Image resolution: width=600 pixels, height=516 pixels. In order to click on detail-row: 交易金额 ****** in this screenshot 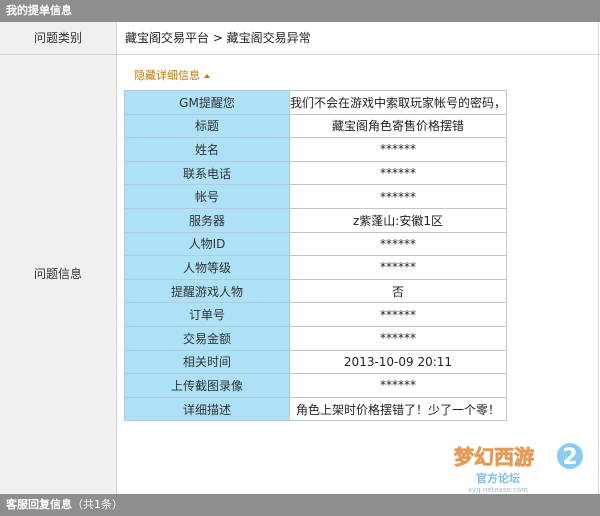, I will do `click(315, 338)`.